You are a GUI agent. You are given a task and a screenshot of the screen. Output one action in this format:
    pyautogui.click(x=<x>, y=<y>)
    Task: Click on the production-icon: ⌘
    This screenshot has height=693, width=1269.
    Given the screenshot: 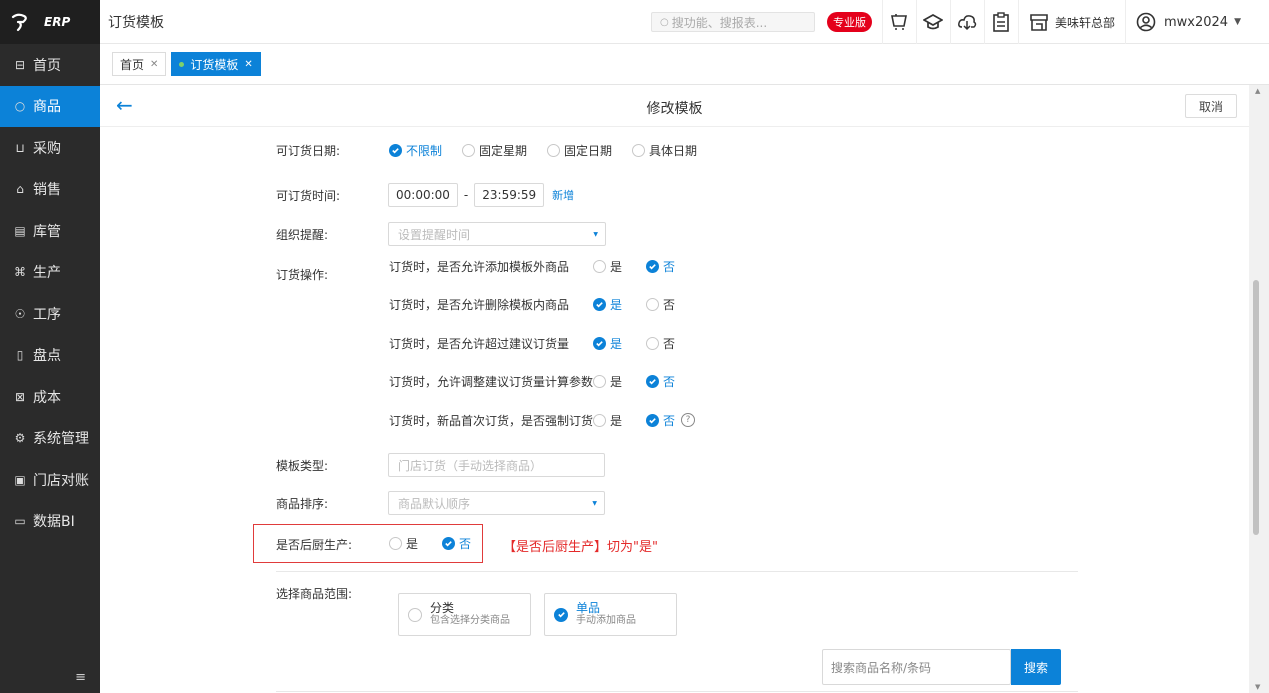 What is the action you would take?
    pyautogui.click(x=20, y=272)
    